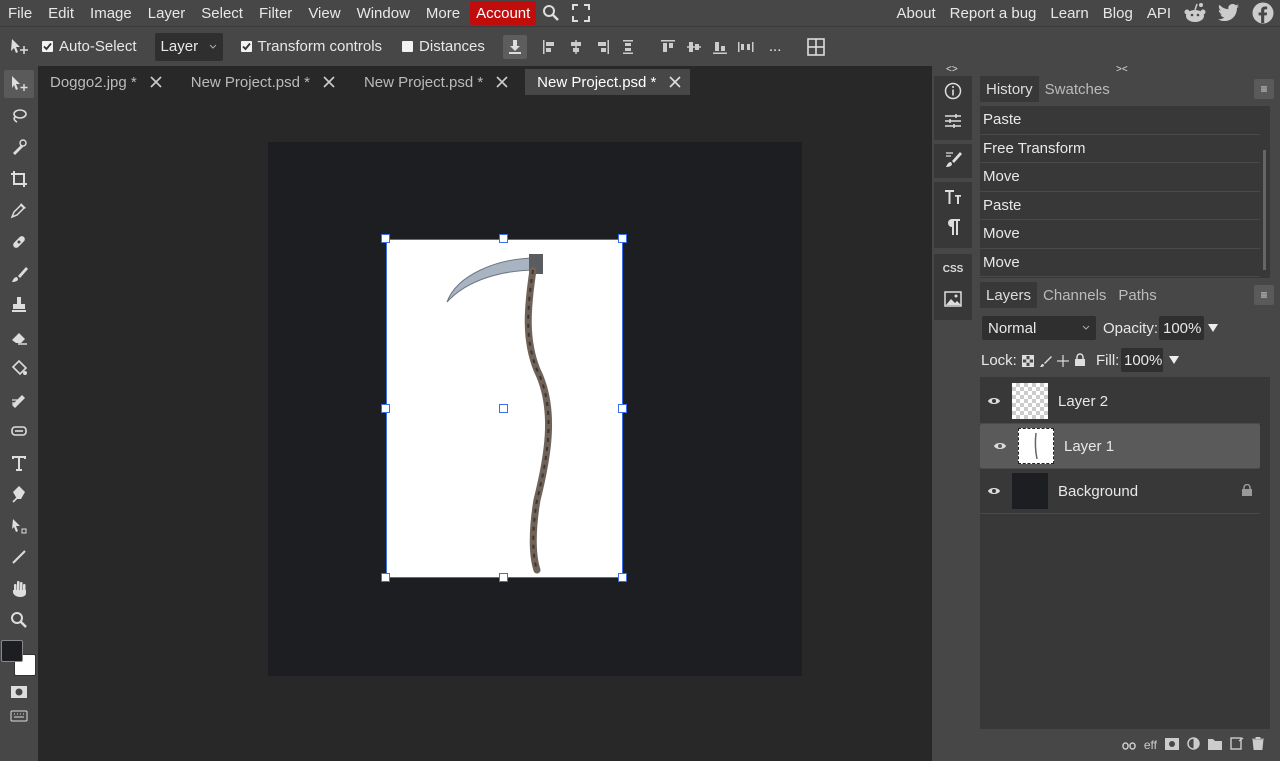 The image size is (1280, 761). I want to click on transform-controls-checkbox, so click(246, 46).